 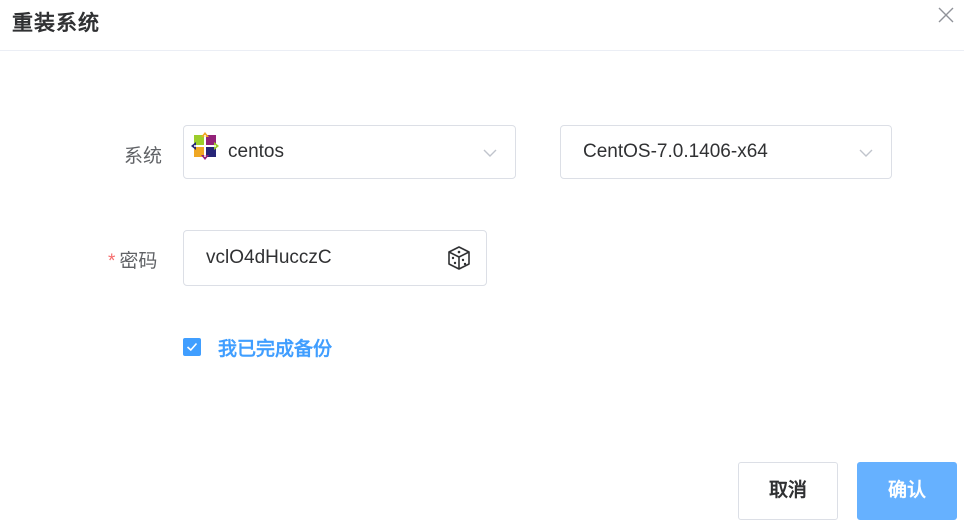 What do you see at coordinates (675, 151) in the screenshot?
I see `version-select-value: CentOS-7.0.1406-x64` at bounding box center [675, 151].